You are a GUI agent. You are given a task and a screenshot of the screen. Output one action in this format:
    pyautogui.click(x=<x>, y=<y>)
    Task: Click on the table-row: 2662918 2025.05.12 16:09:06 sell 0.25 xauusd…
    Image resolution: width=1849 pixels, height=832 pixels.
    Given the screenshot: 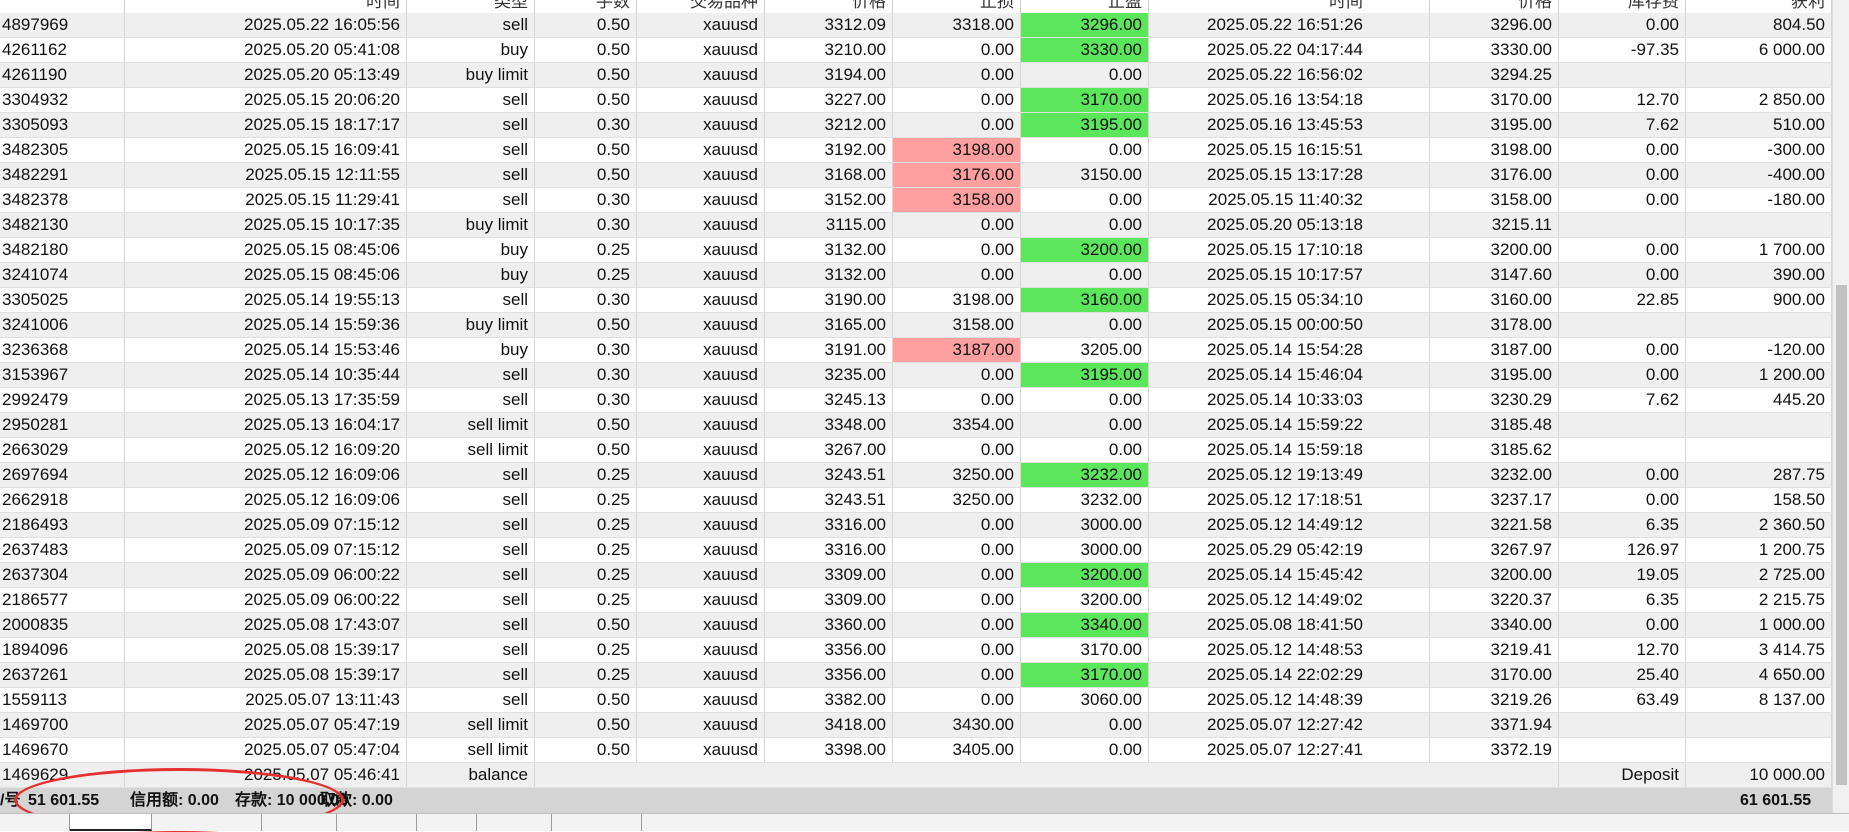 What is the action you would take?
    pyautogui.click(x=916, y=500)
    